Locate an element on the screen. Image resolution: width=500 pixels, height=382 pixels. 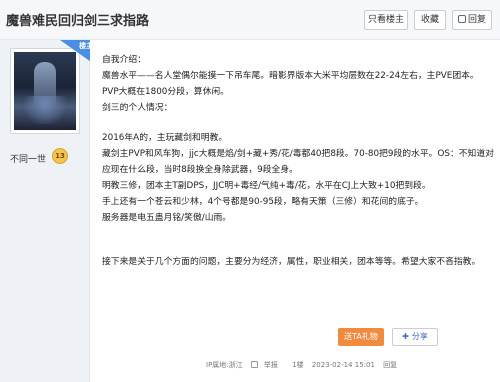
floor-number: 1楼 is located at coordinates (298, 365).